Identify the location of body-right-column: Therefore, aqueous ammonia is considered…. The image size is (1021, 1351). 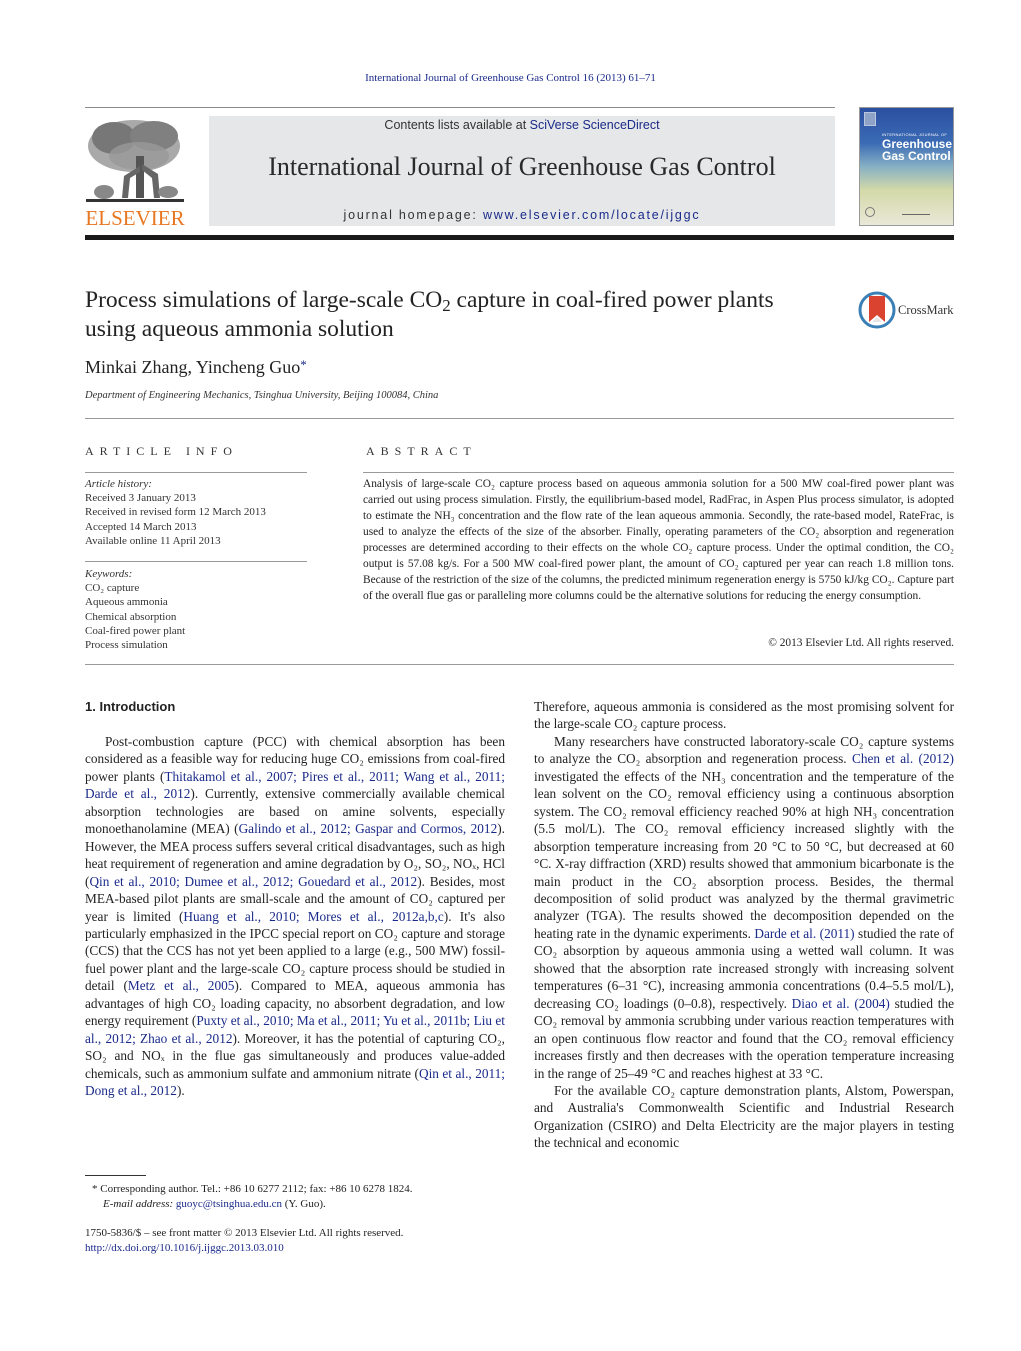
(744, 925).